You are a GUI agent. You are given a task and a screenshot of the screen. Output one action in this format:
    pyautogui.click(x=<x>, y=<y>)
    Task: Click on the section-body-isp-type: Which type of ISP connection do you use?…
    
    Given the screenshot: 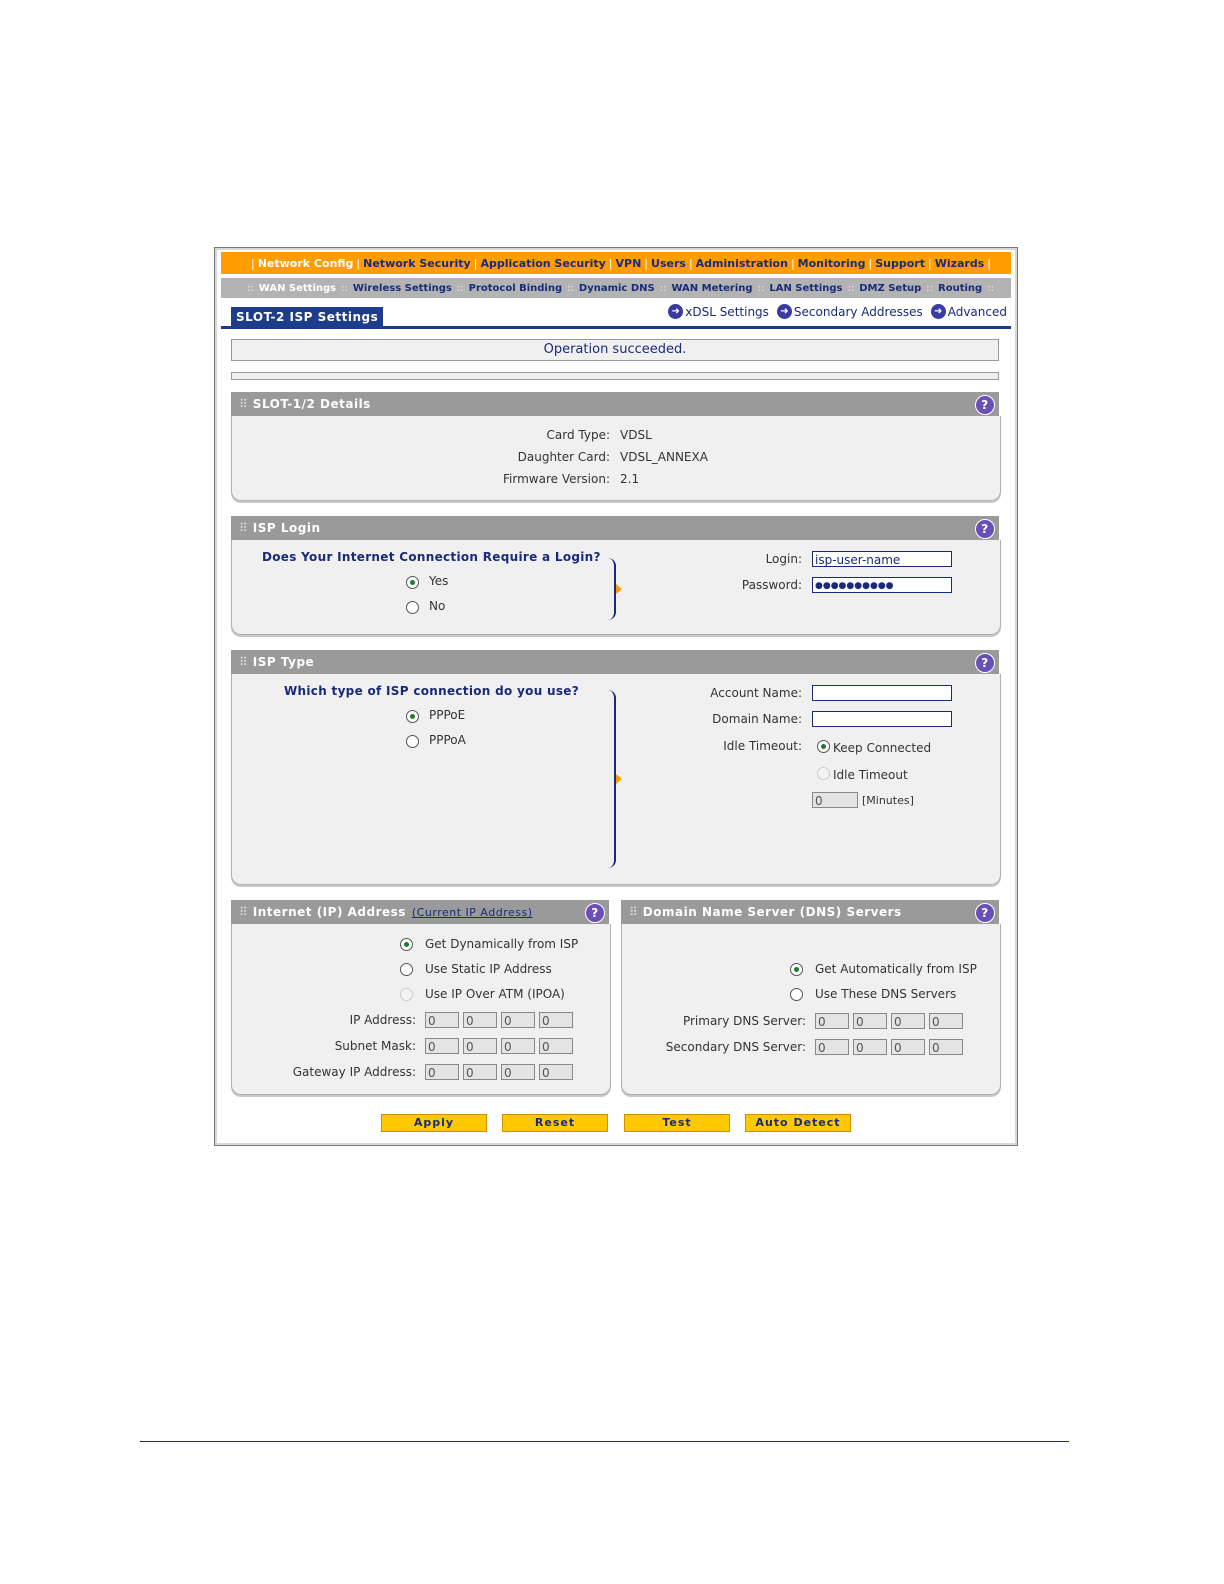 What is the action you would take?
    pyautogui.click(x=616, y=779)
    